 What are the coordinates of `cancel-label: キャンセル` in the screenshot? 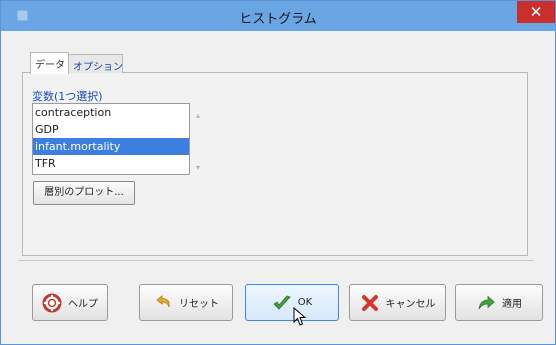 It's located at (410, 304).